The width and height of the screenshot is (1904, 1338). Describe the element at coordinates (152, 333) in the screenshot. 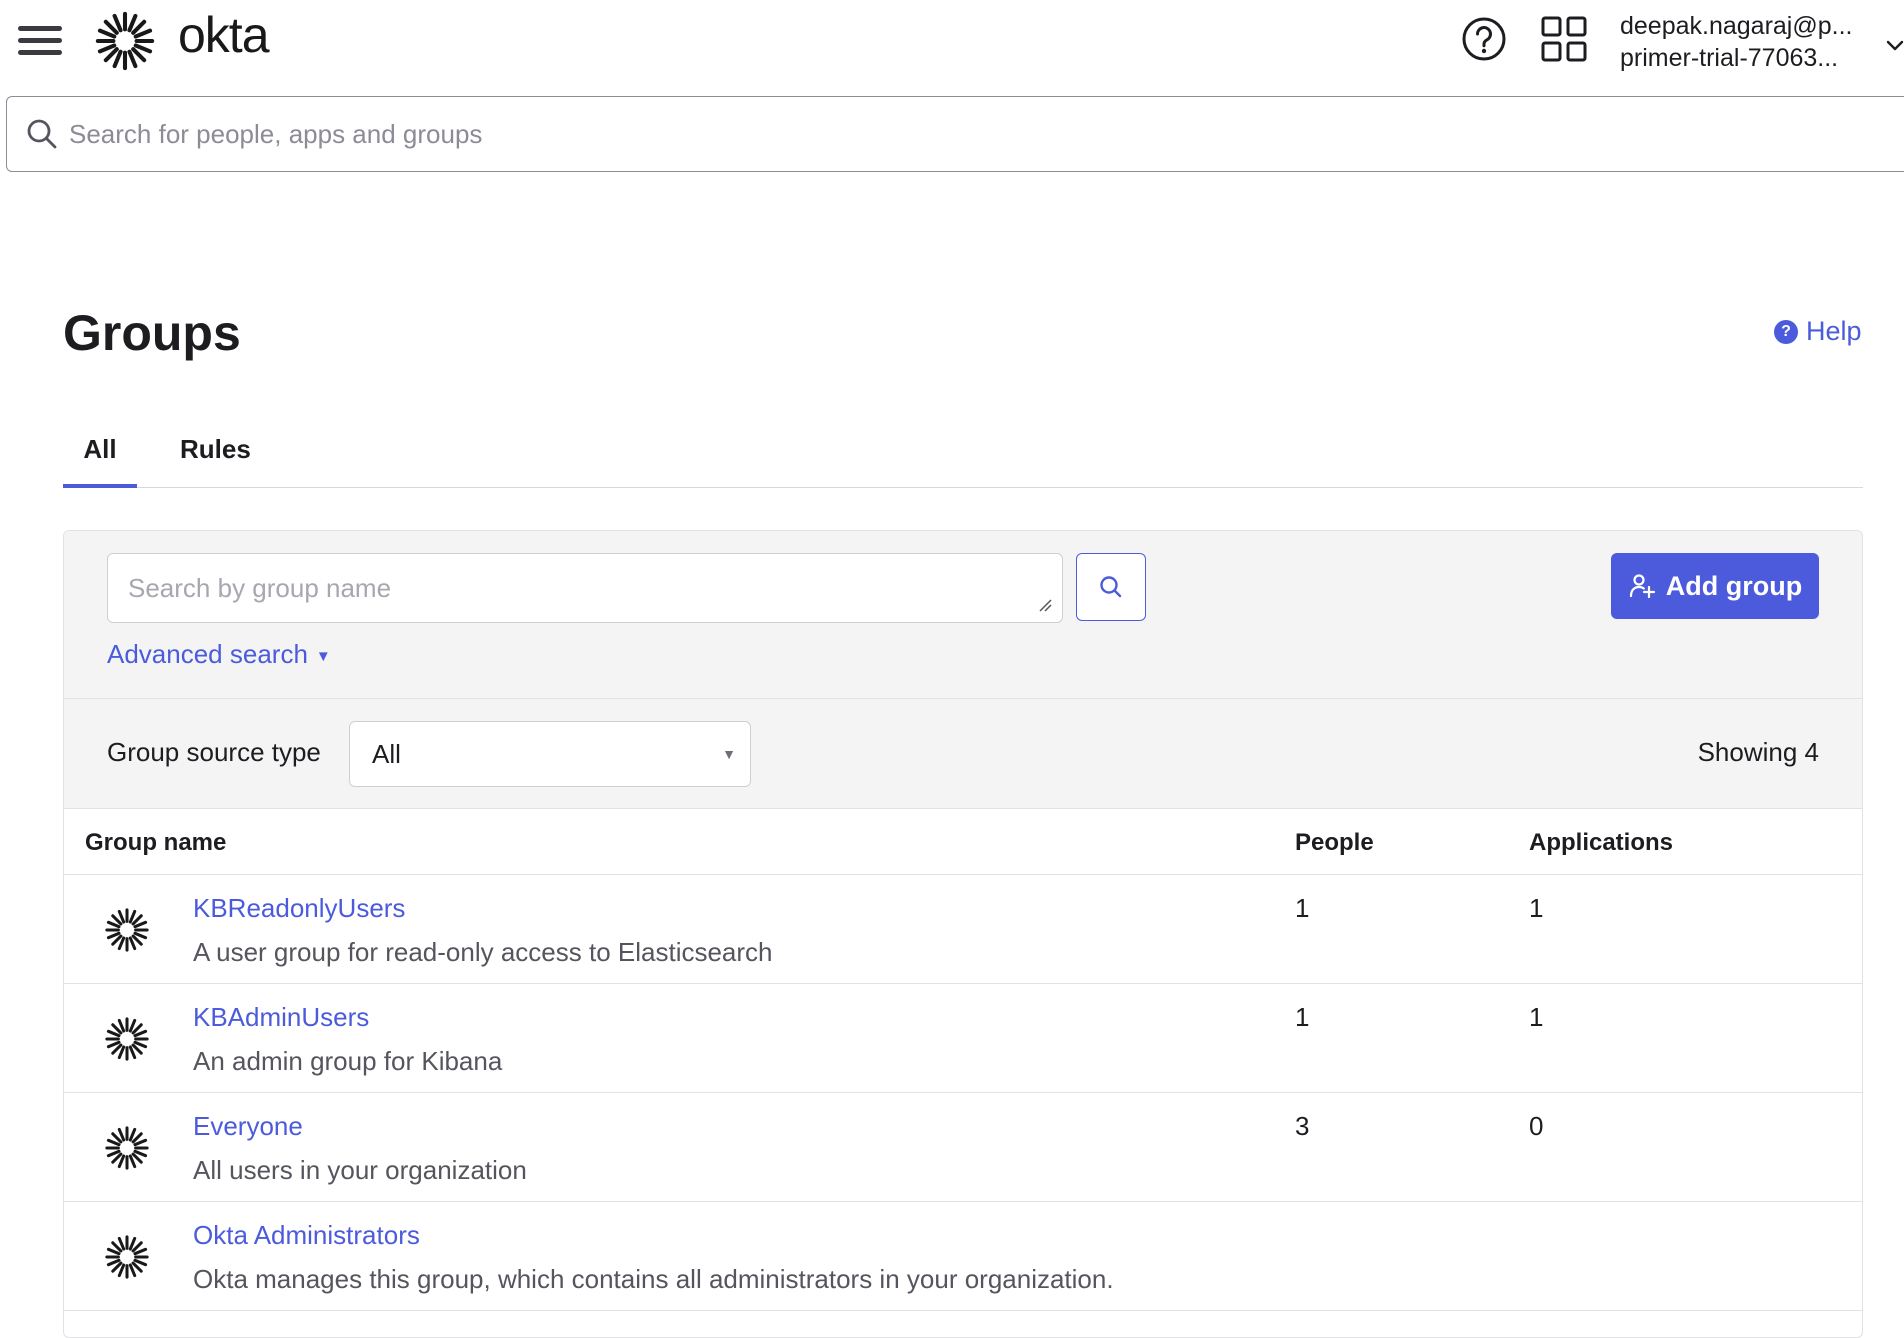

I see `page-title: Groups` at that location.